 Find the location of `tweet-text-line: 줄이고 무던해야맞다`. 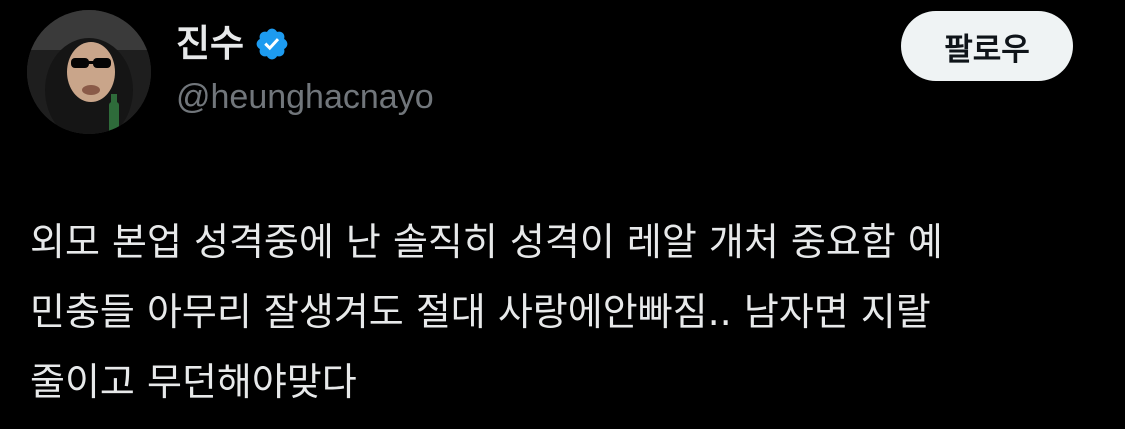

tweet-text-line: 줄이고 무던해야맞다 is located at coordinates (193, 382).